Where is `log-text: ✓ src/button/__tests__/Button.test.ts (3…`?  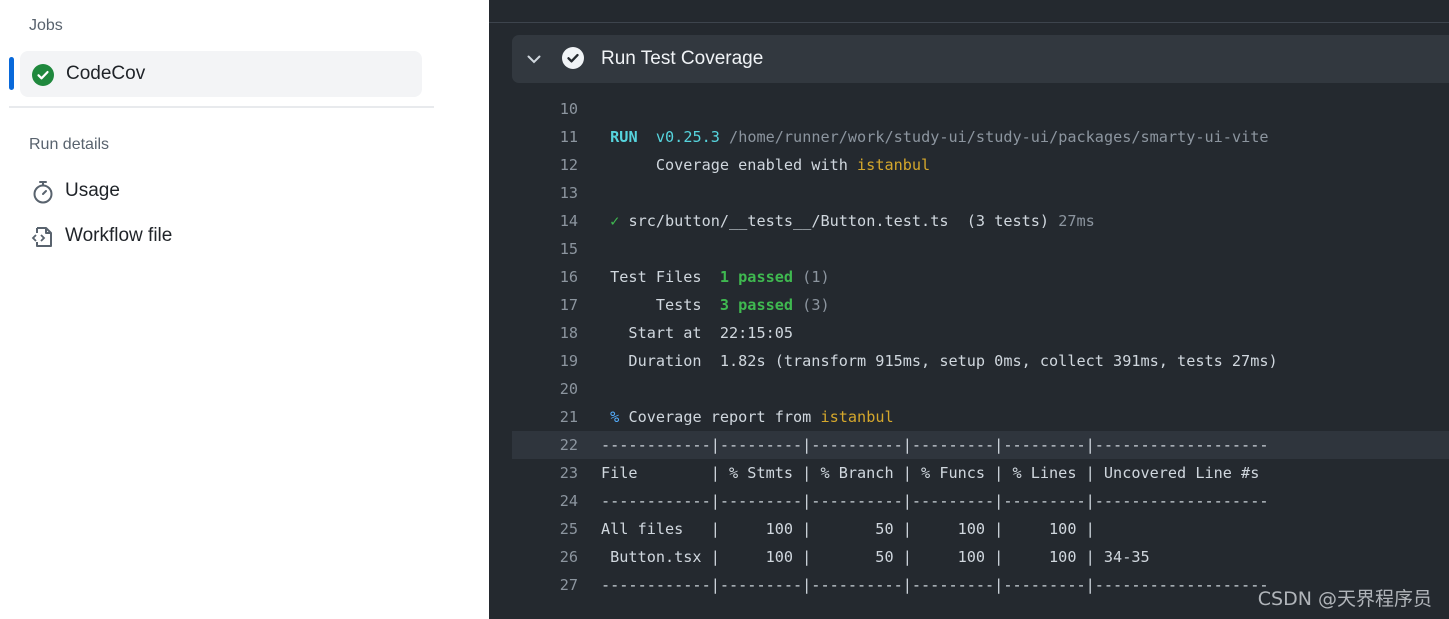 log-text: ✓ src/button/__tests__/Button.test.ts (3… is located at coordinates (848, 221).